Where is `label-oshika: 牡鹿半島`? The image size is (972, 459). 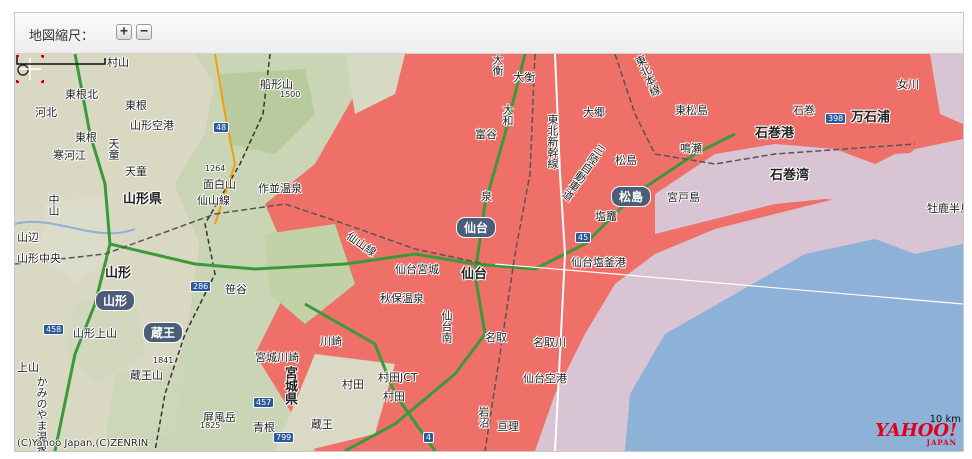 label-oshika: 牡鹿半島 is located at coordinates (945, 208).